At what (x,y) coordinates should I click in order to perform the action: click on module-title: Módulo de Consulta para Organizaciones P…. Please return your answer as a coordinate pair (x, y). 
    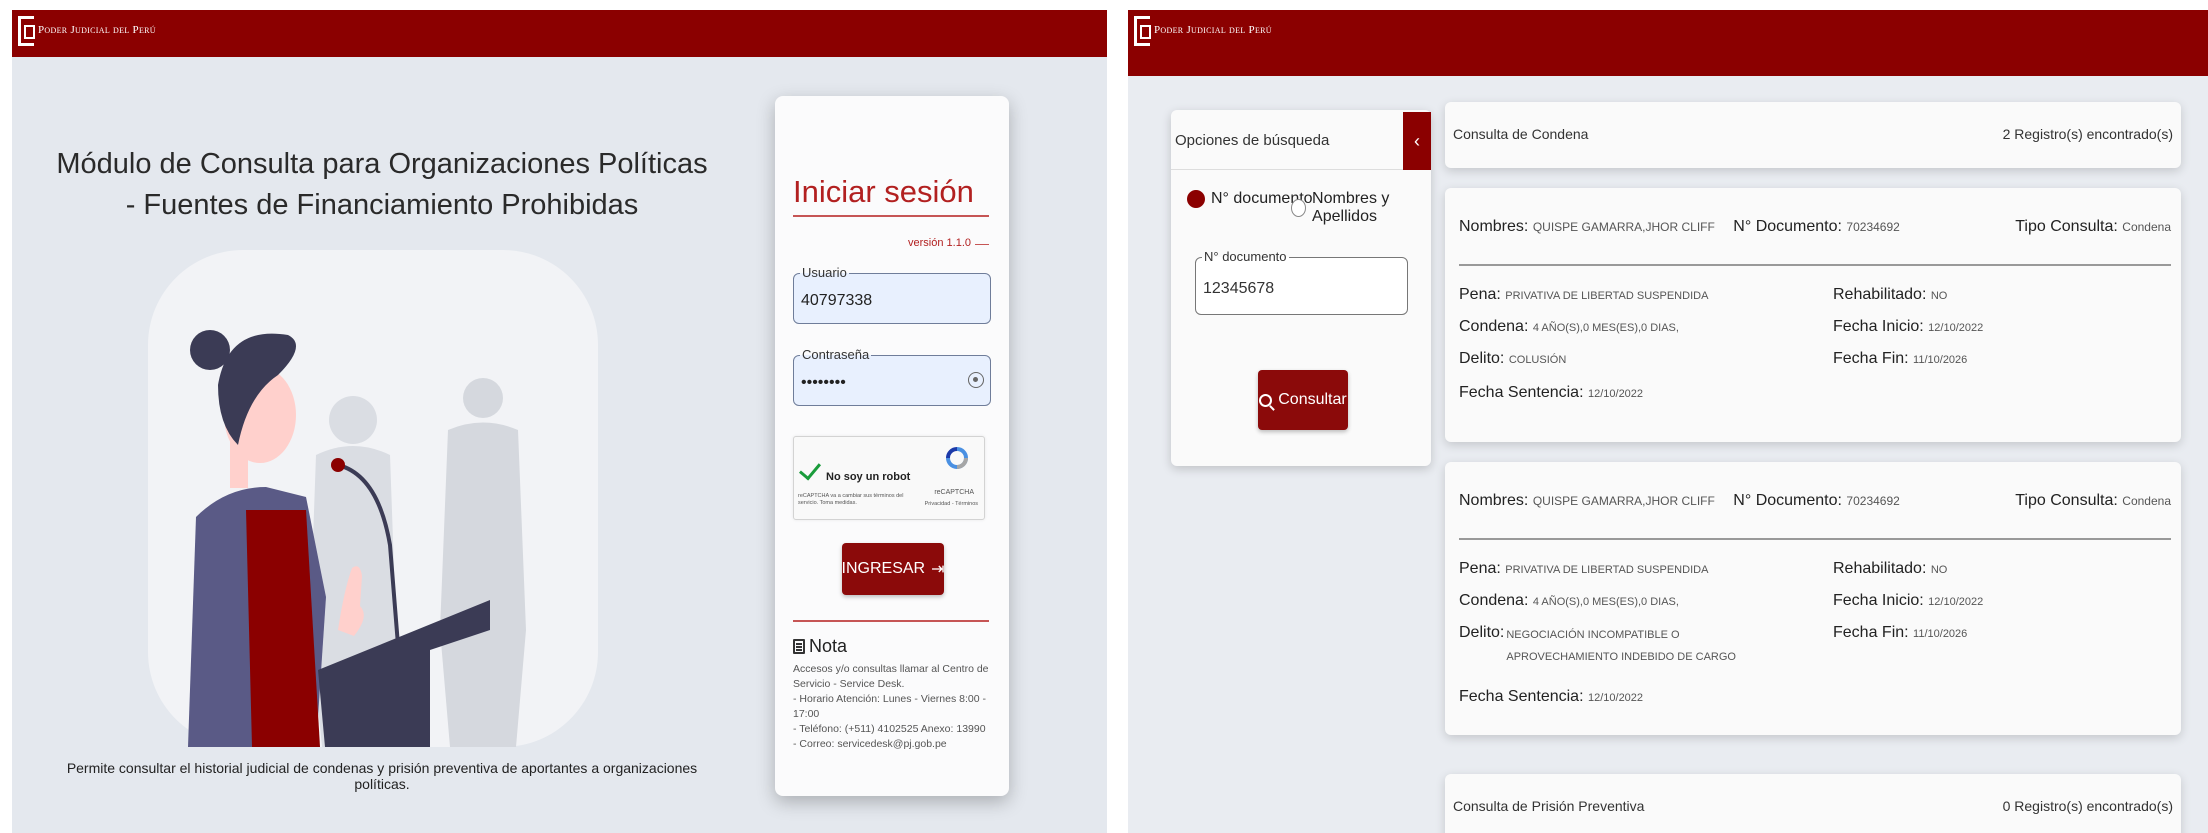
    Looking at the image, I should click on (382, 184).